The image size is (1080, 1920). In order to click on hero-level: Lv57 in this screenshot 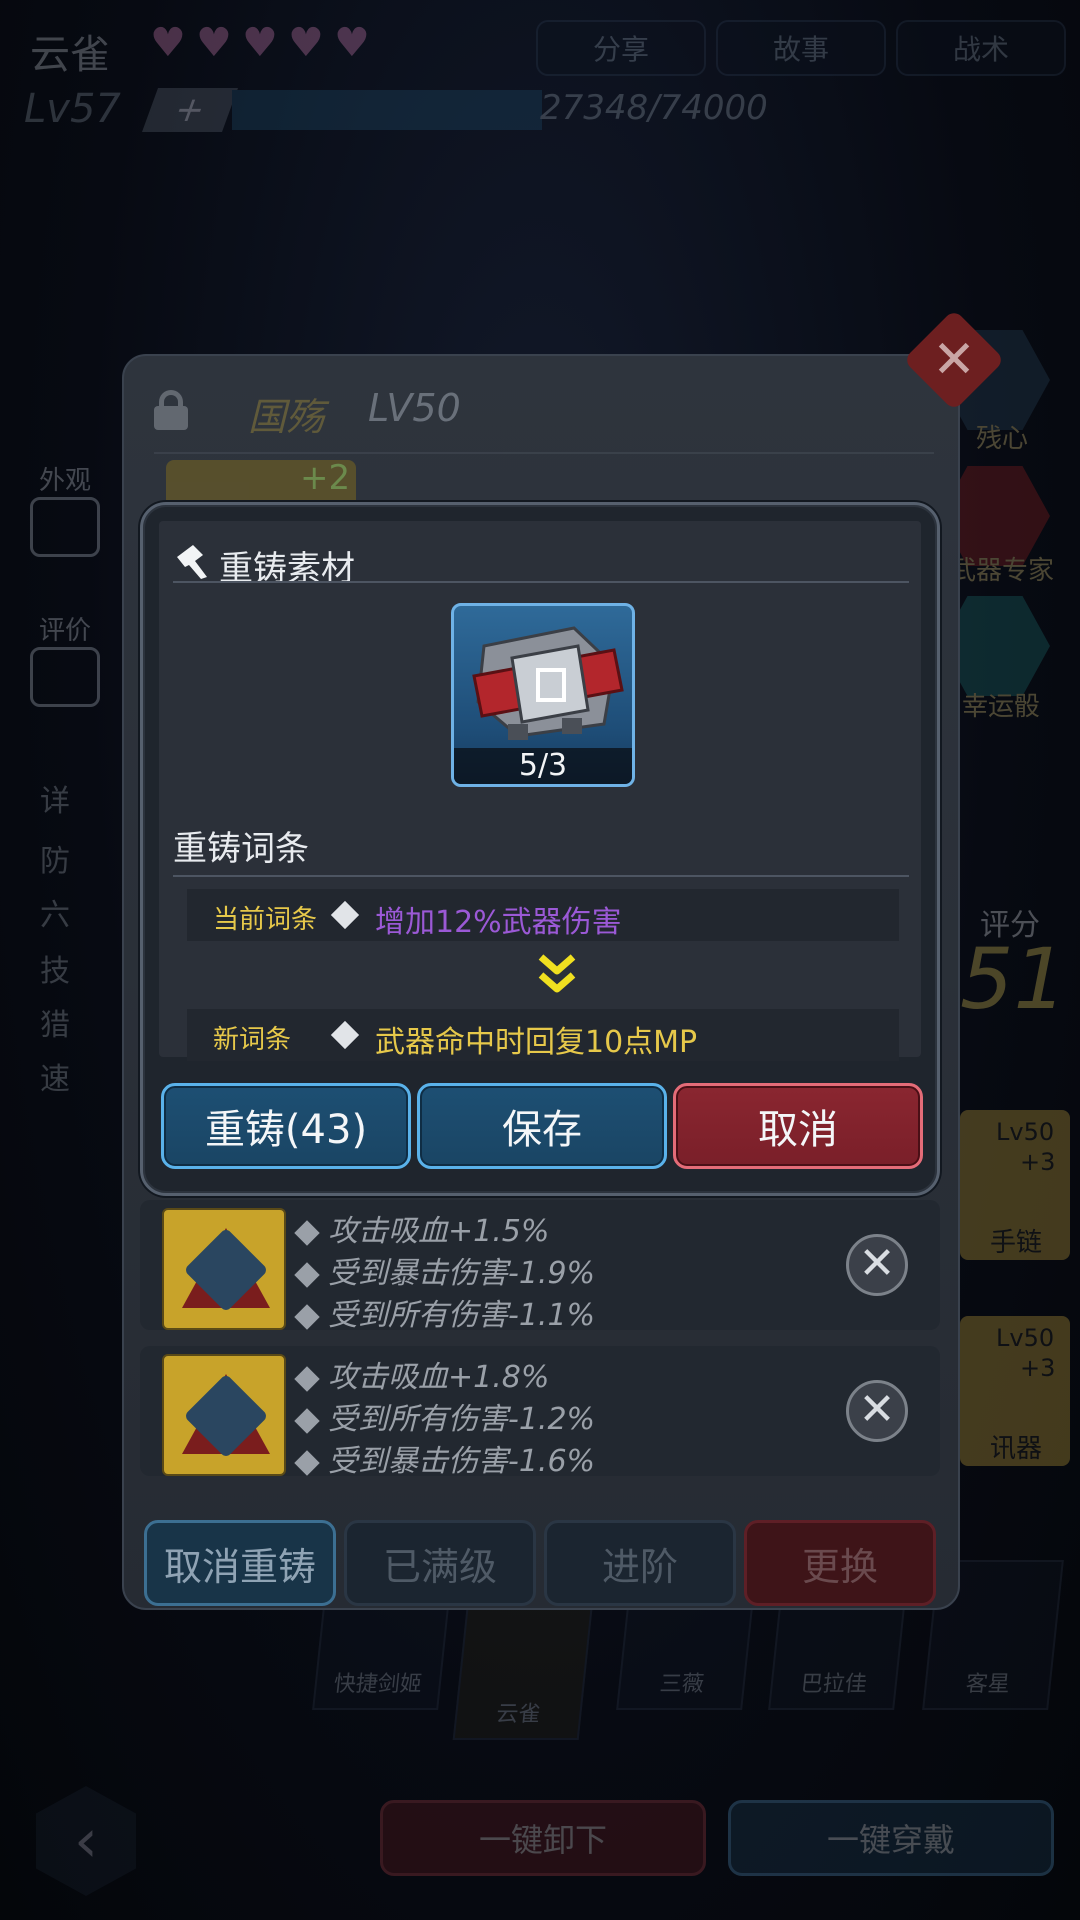, I will do `click(72, 109)`.